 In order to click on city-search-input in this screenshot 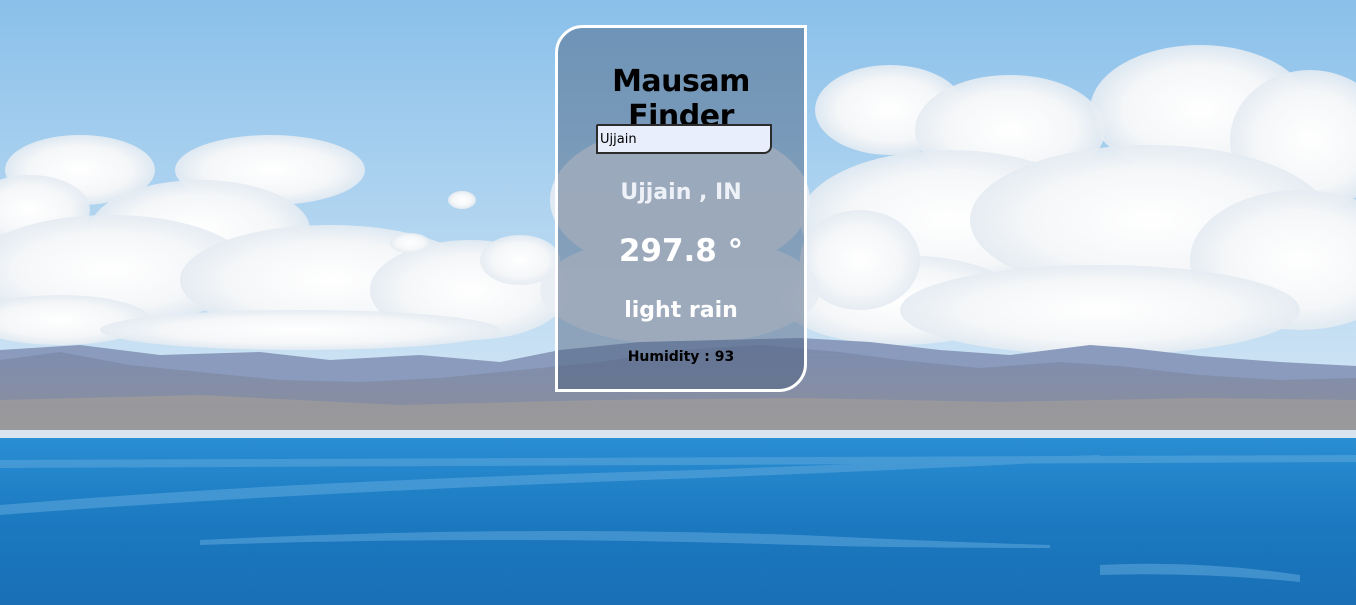, I will do `click(684, 139)`.